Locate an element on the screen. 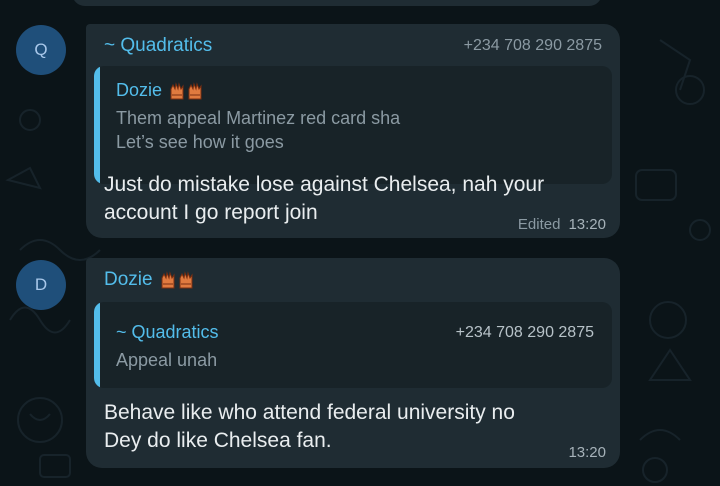  previous-message-bubble is located at coordinates (337, 3).